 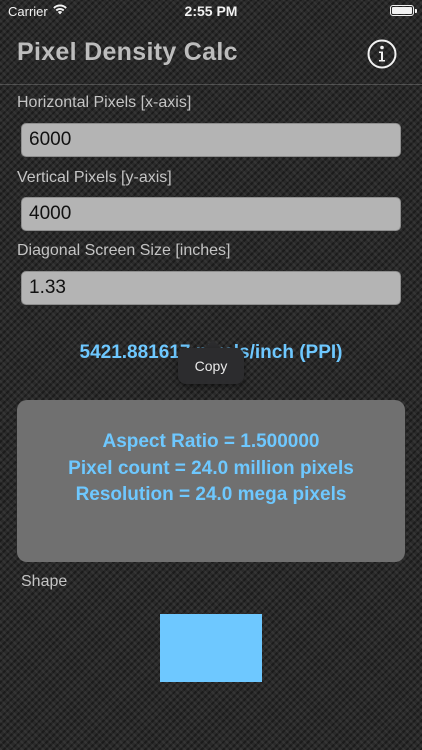 What do you see at coordinates (211, 288) in the screenshot?
I see `diagonal-size-input` at bounding box center [211, 288].